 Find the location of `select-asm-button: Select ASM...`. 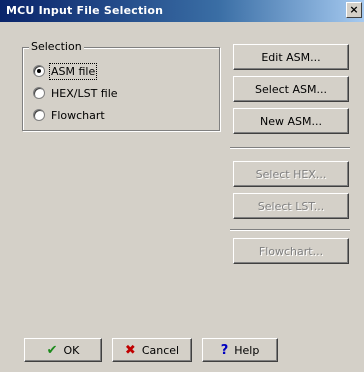

select-asm-button: Select ASM... is located at coordinates (291, 89).